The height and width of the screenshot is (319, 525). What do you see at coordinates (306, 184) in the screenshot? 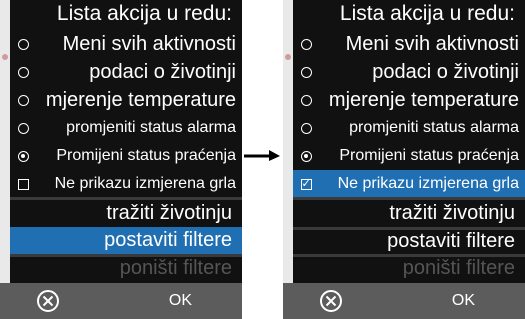
I see `checkbox-checked-icon: ✓` at bounding box center [306, 184].